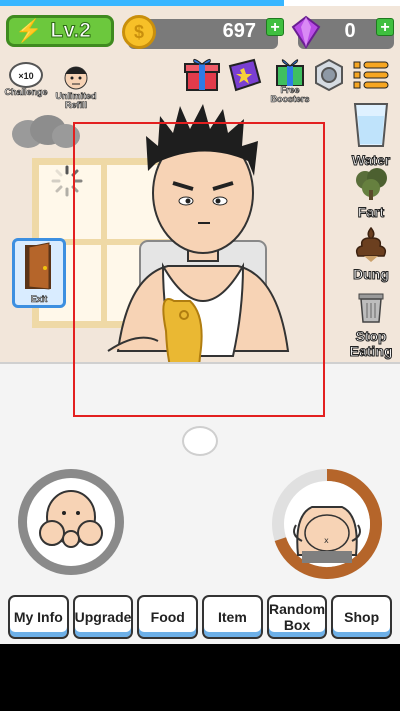  I want to click on free-boosters-button: Free Boosters, so click(290, 80).